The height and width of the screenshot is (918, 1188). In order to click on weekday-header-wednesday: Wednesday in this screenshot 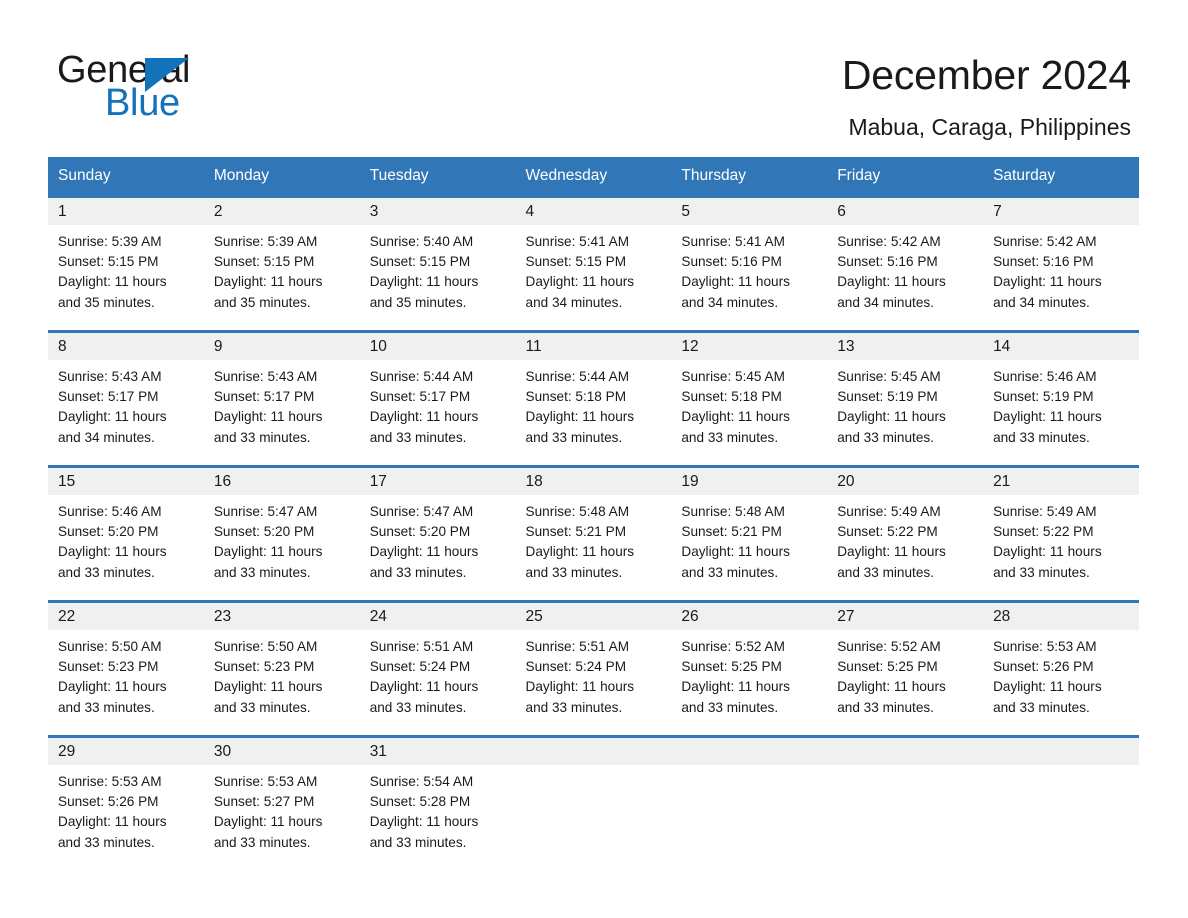, I will do `click(593, 176)`.